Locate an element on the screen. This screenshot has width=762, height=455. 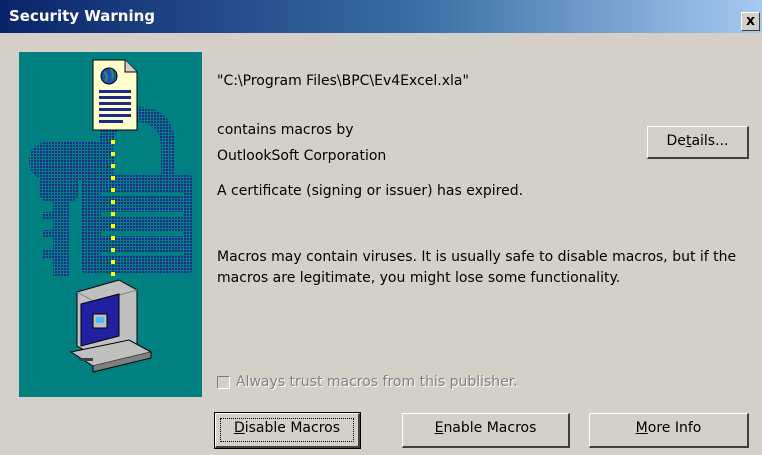
close-button: x is located at coordinates (750, 21).